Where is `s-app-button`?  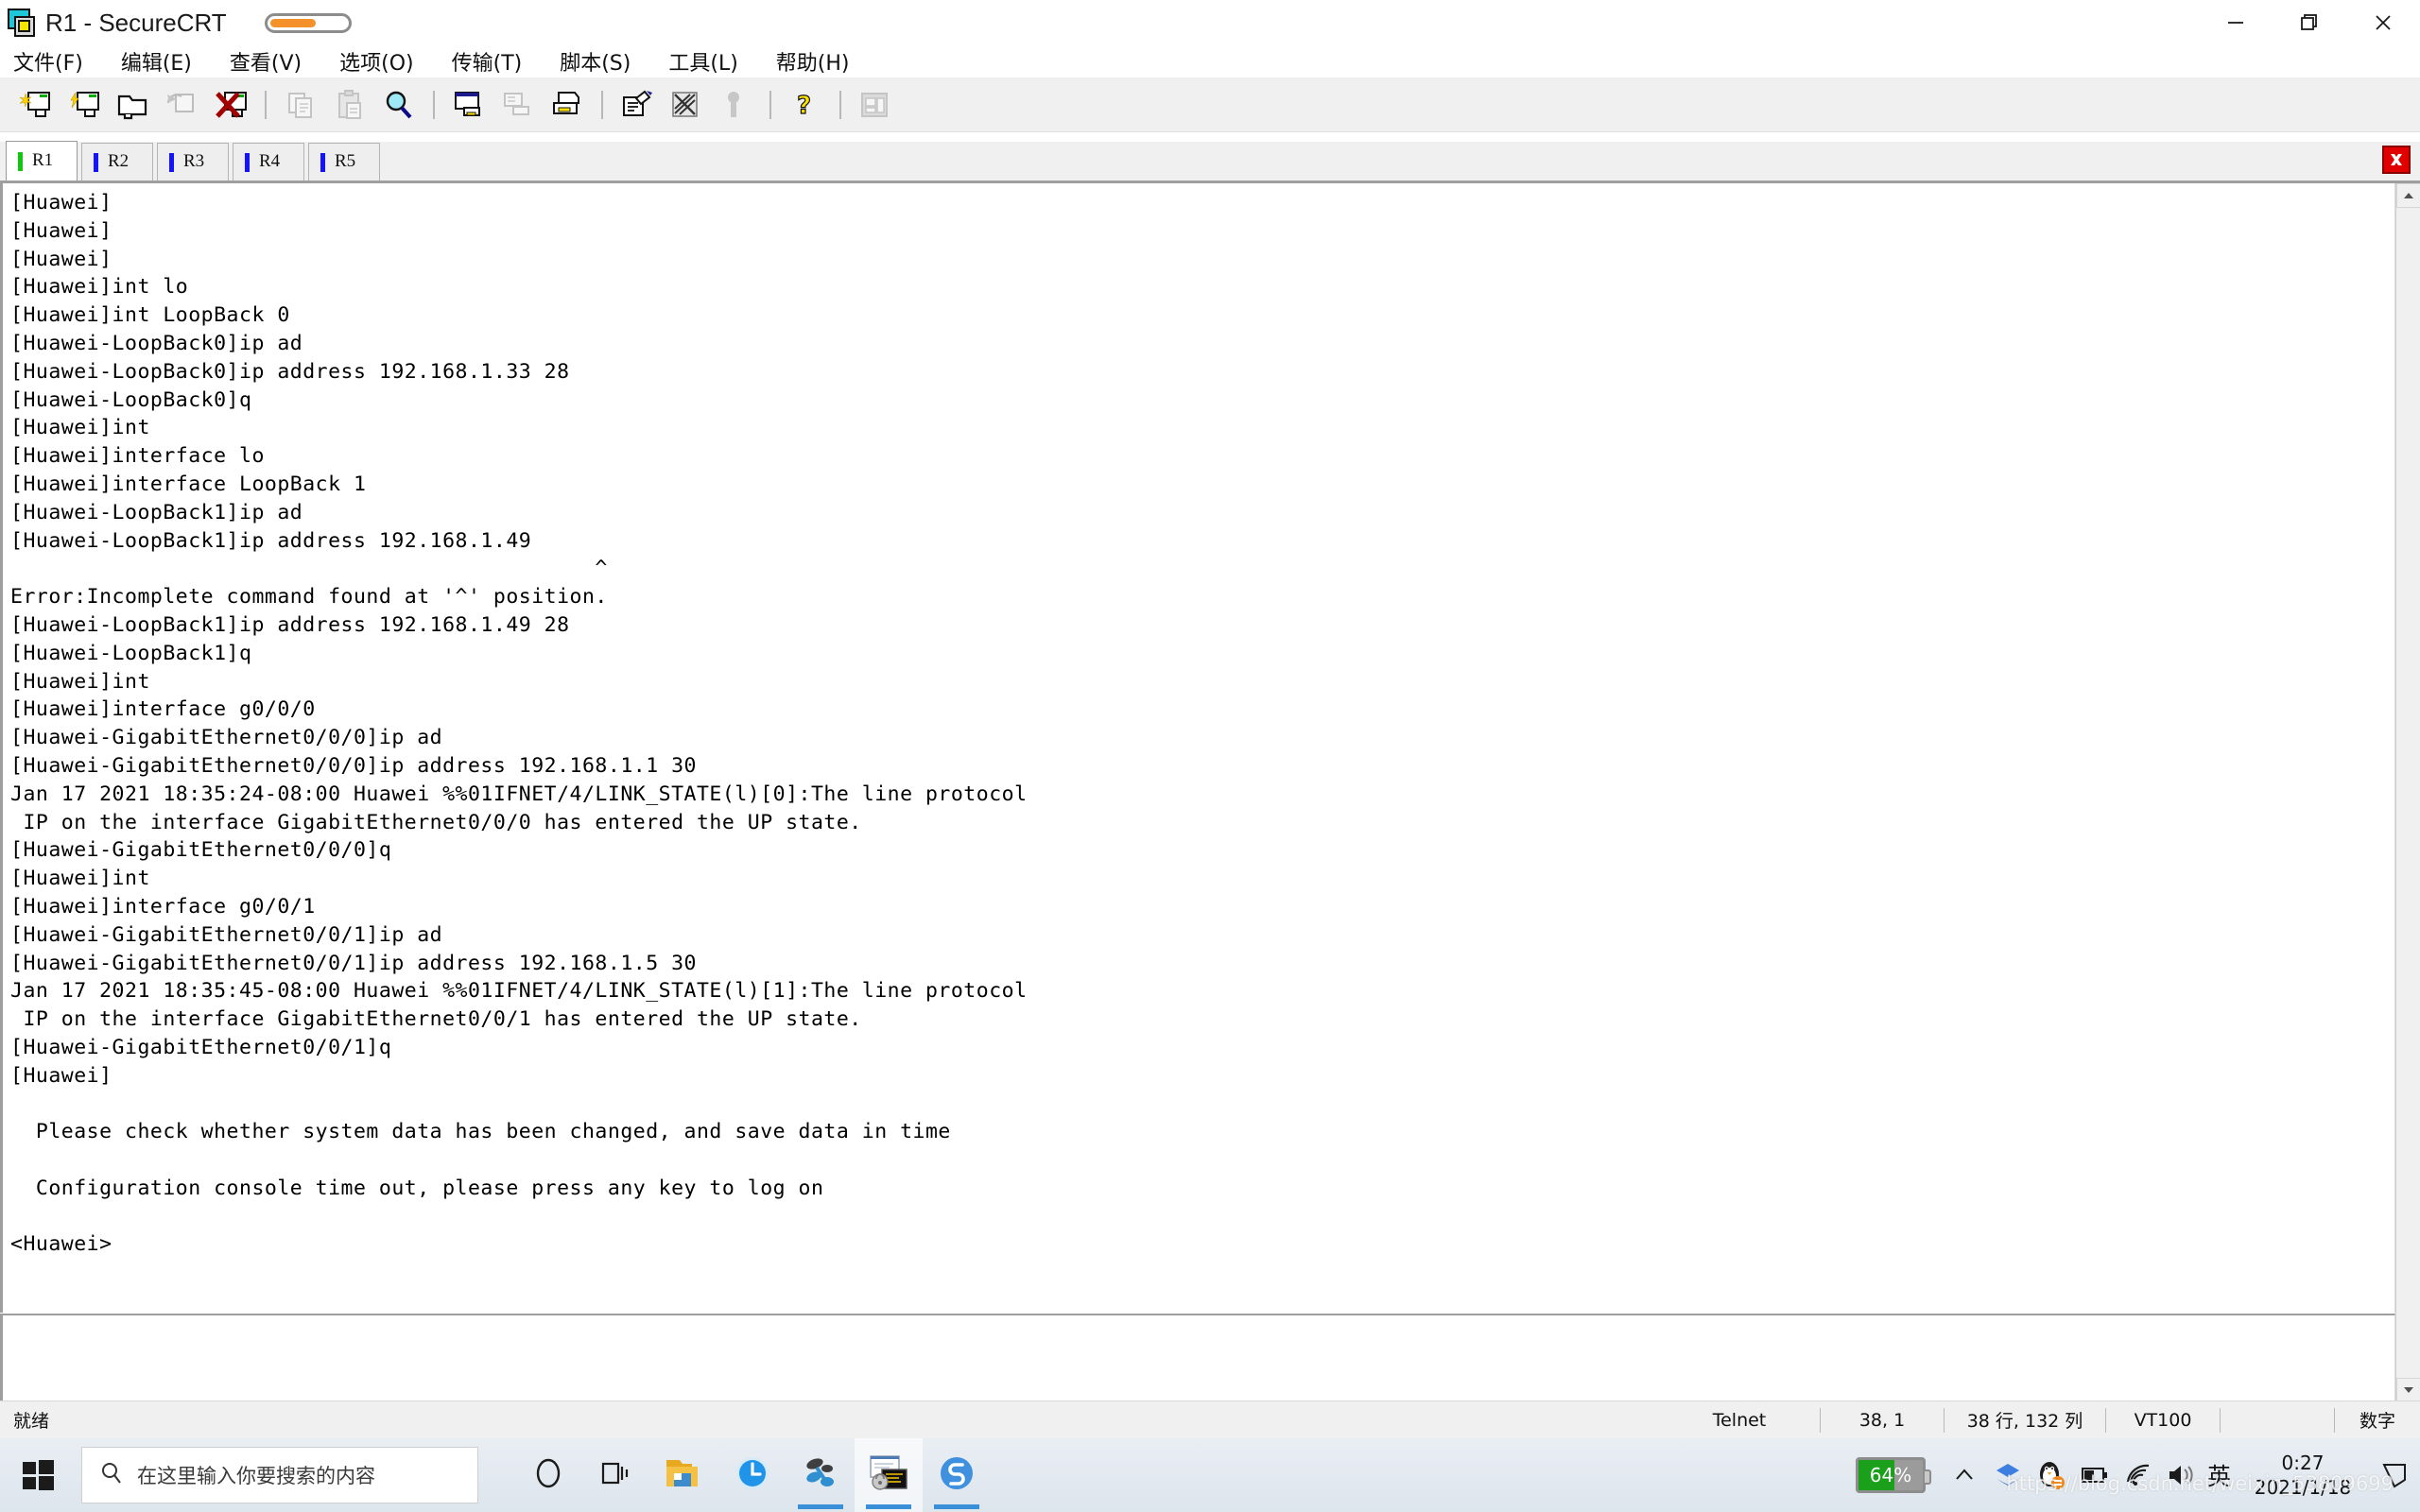 s-app-button is located at coordinates (957, 1475).